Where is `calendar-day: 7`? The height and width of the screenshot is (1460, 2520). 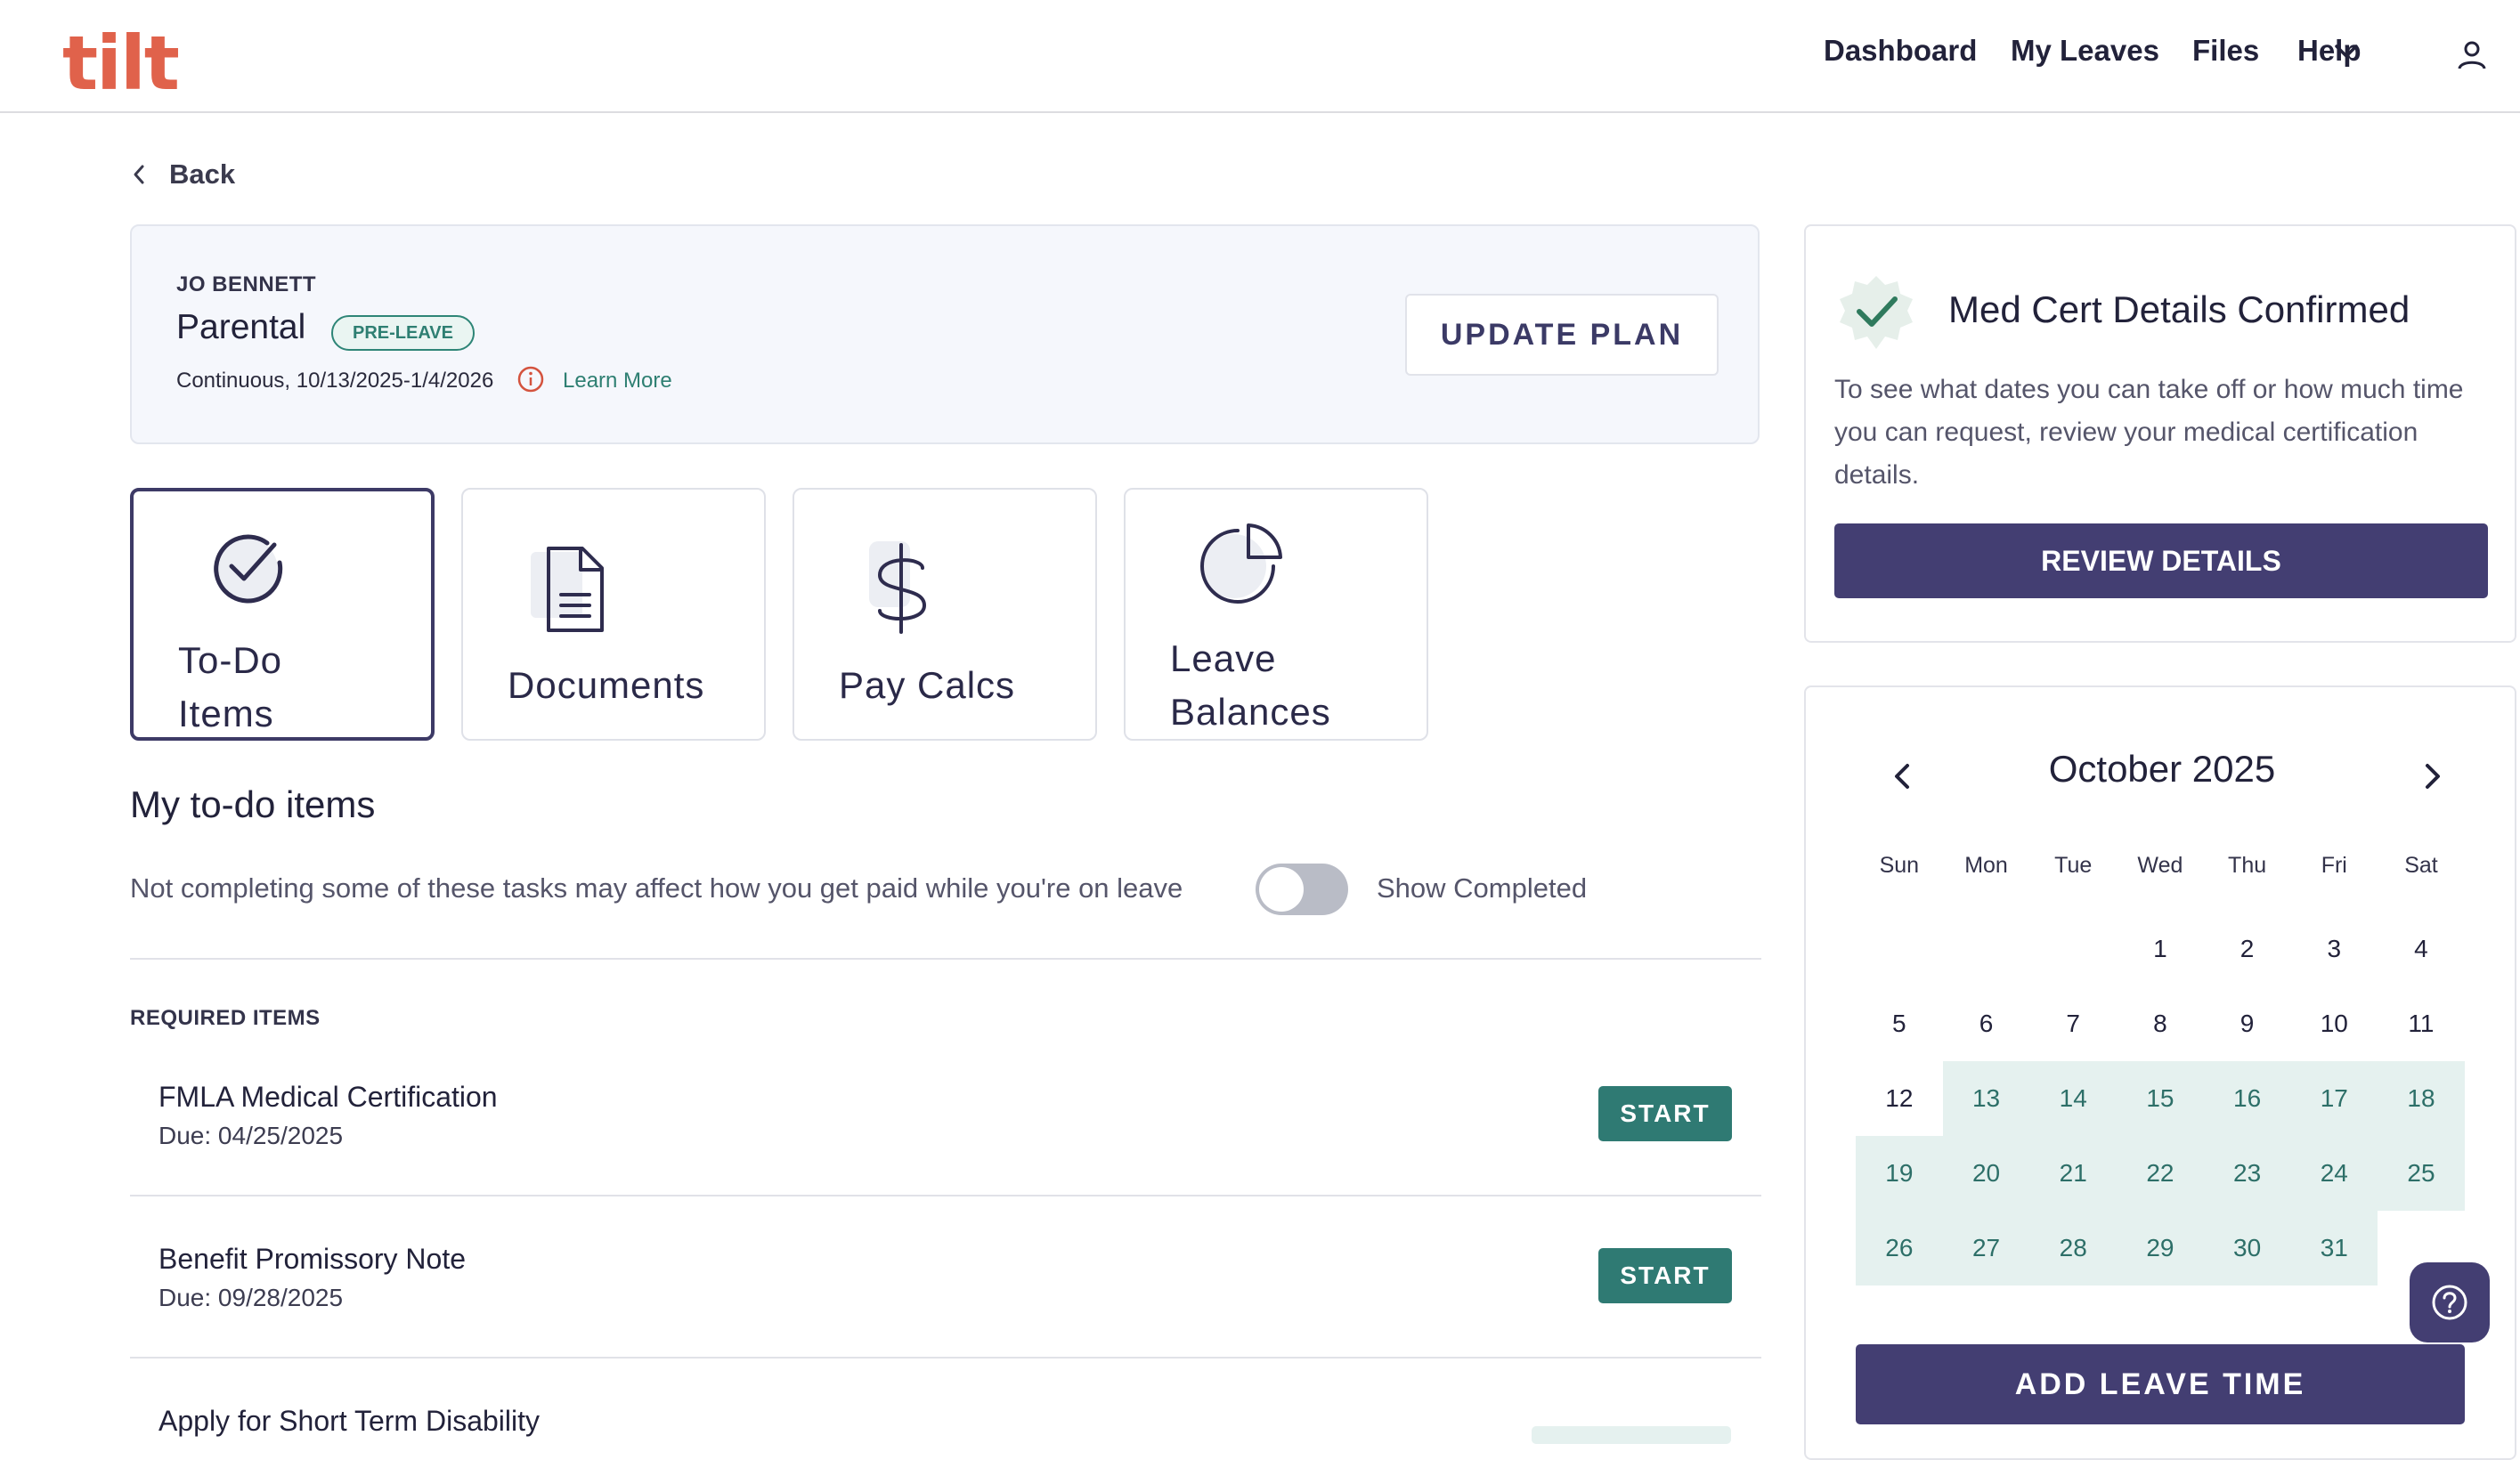 calendar-day: 7 is located at coordinates (2073, 1023).